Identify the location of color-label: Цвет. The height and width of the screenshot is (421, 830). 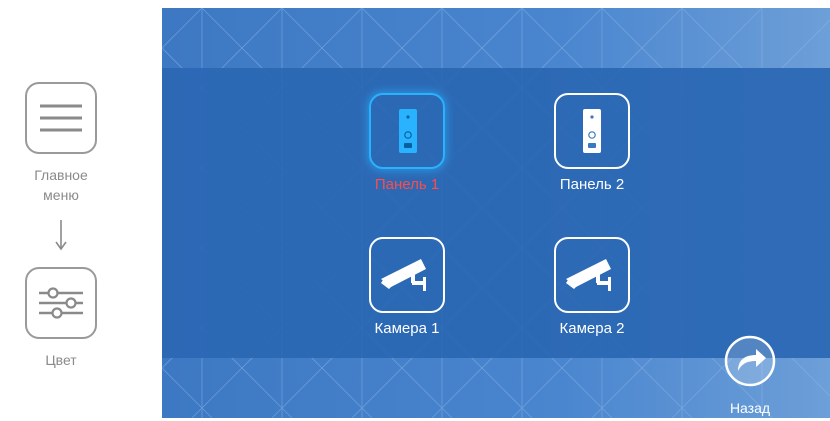
(61, 360).